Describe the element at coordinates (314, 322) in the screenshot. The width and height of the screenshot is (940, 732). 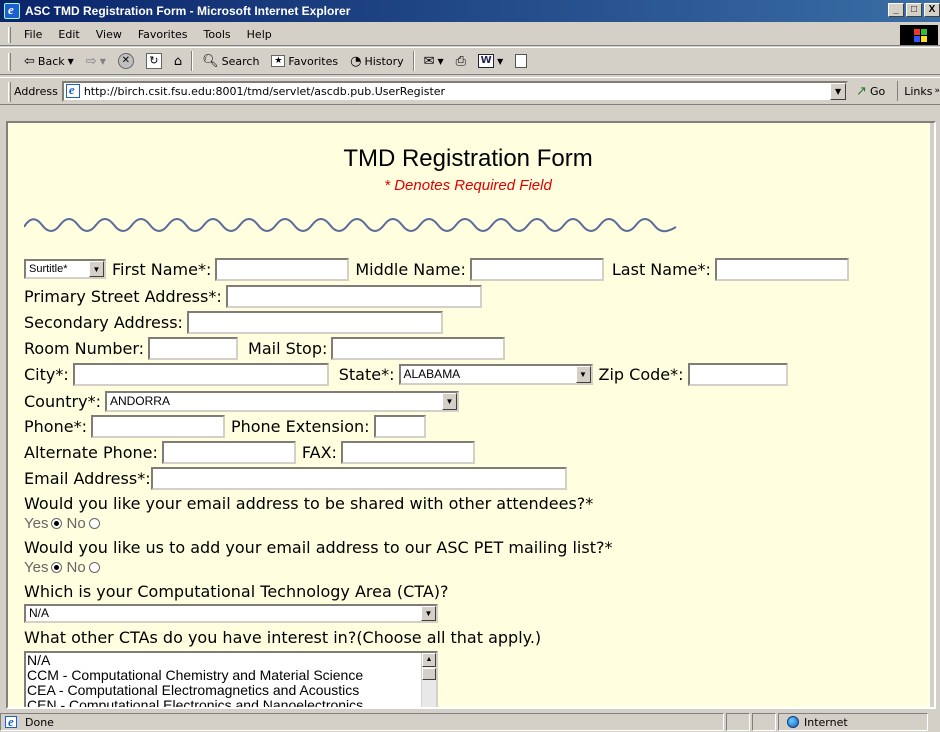
I see `secondary-address-input` at that location.